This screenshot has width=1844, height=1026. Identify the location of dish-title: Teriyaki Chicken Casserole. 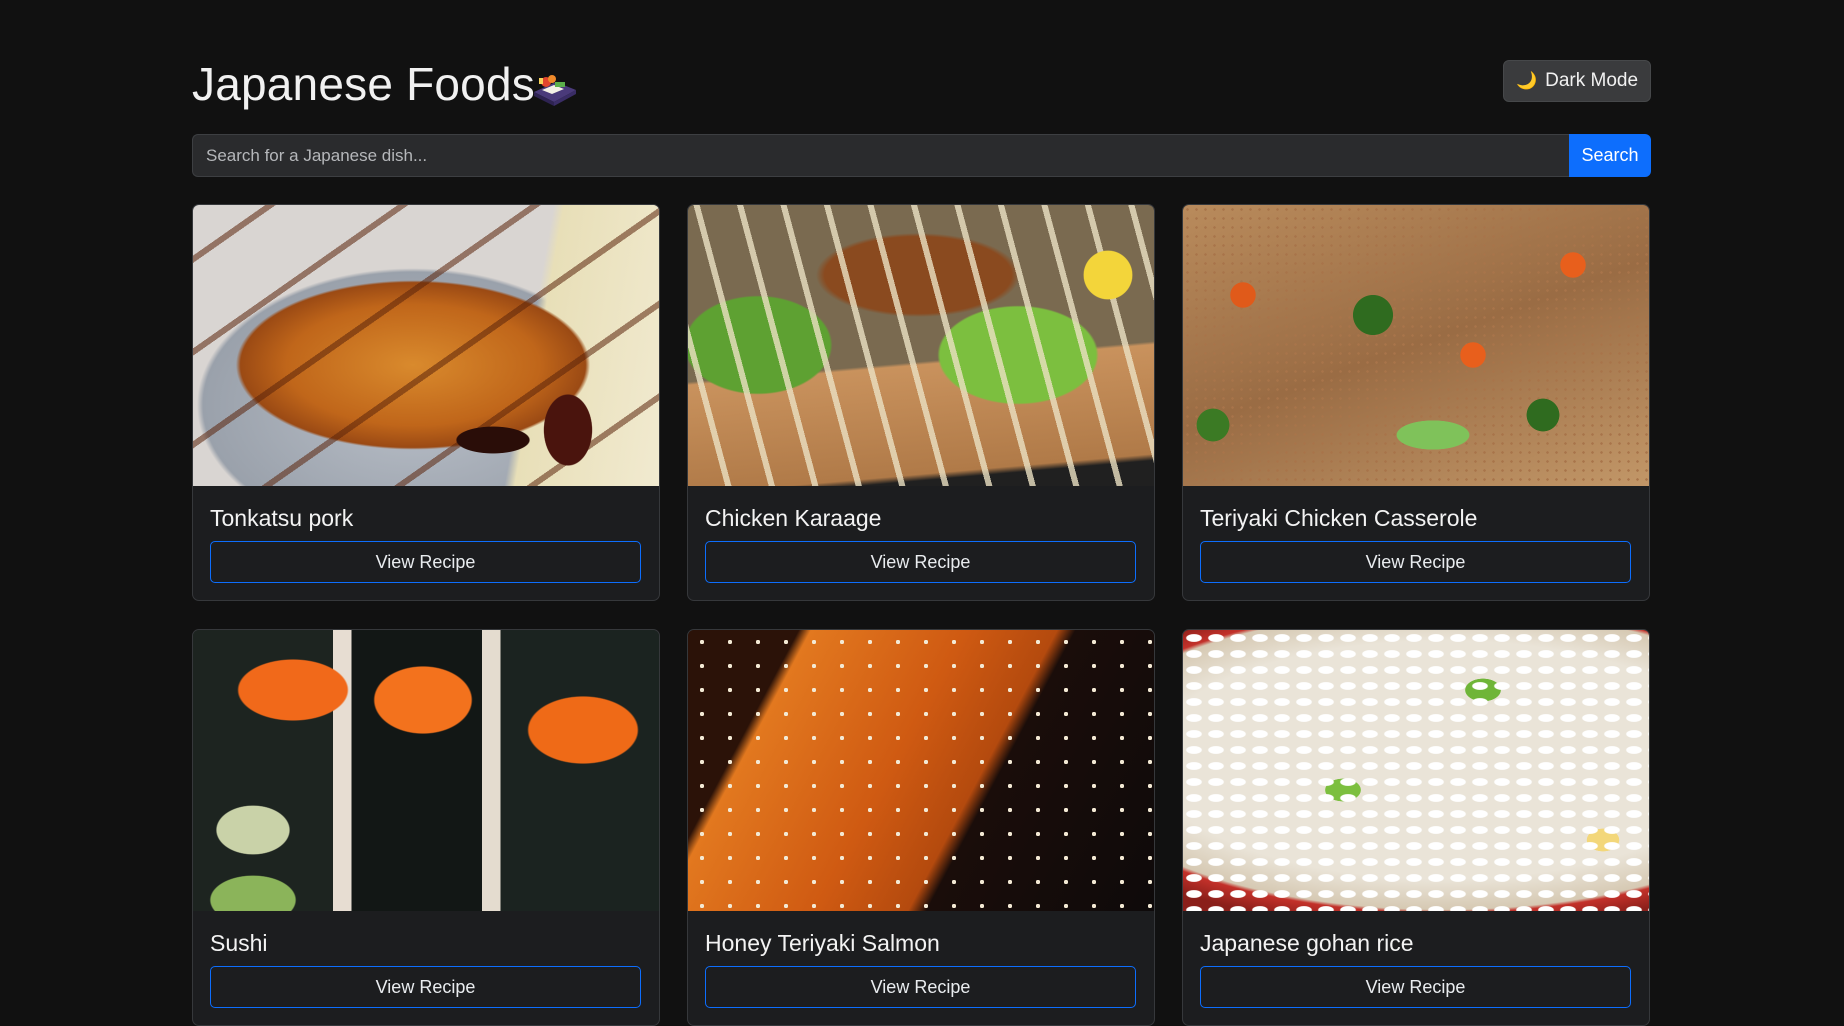
(1339, 518).